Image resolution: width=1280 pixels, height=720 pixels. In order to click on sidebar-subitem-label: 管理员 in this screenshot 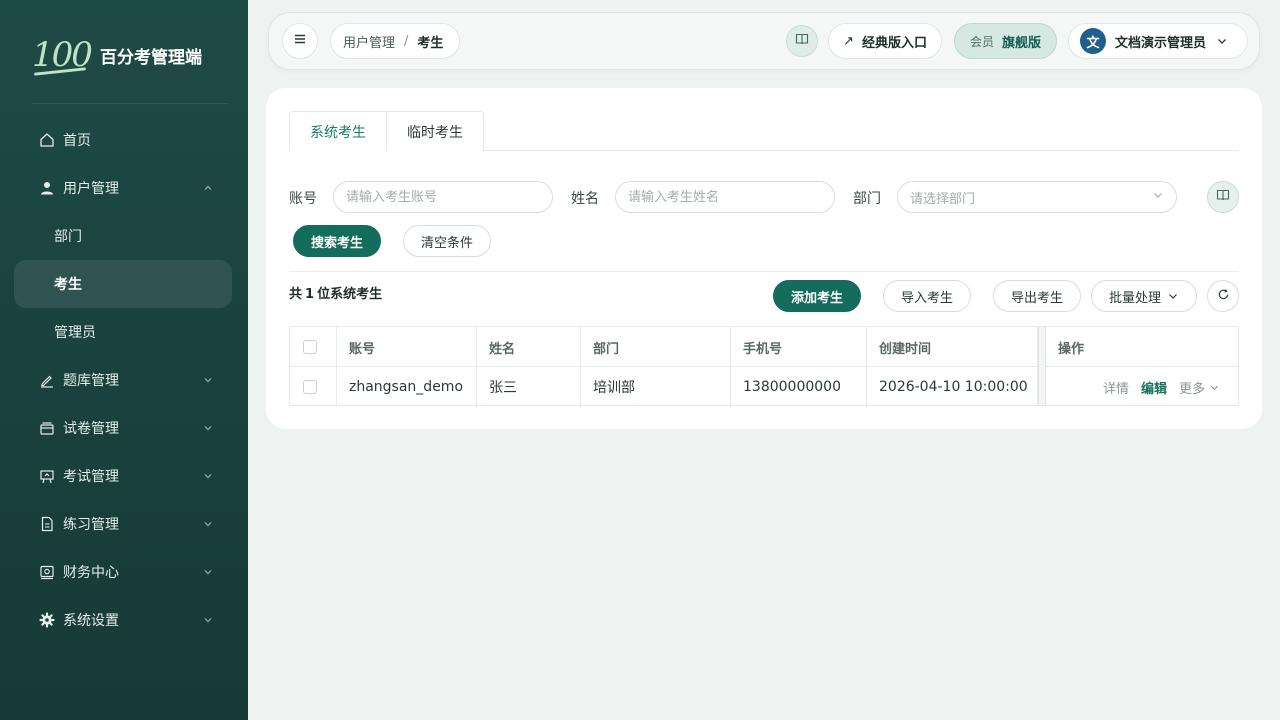, I will do `click(75, 333)`.